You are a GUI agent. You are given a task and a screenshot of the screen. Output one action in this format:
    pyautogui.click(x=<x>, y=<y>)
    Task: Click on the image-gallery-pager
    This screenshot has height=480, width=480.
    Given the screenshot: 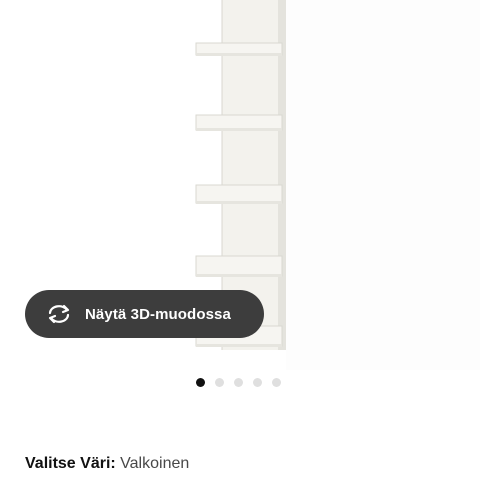 What is the action you would take?
    pyautogui.click(x=238, y=382)
    